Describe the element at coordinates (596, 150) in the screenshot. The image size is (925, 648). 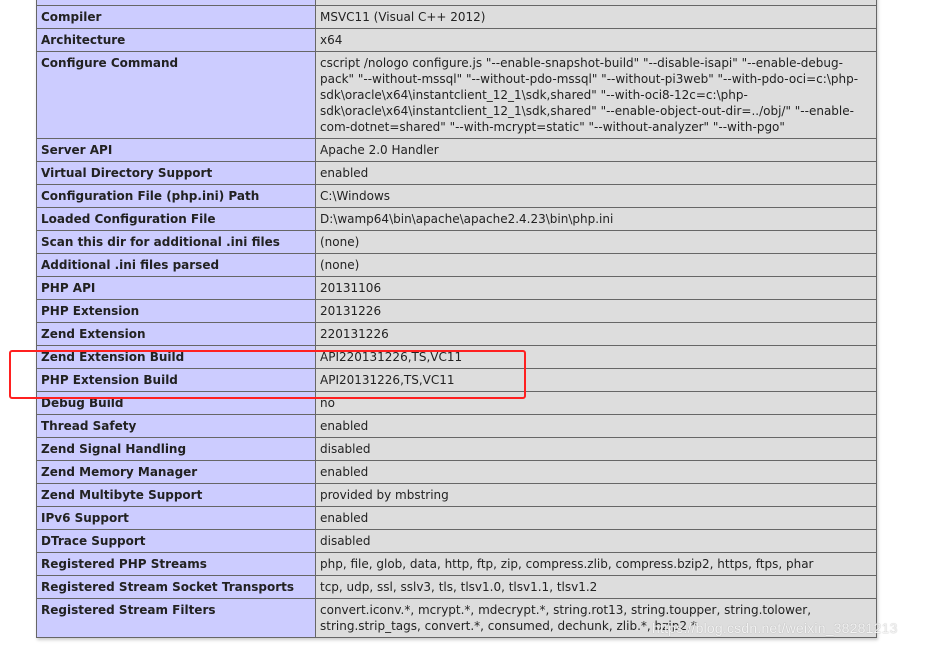
I see `row-value: Apache 2.0 Handler` at that location.